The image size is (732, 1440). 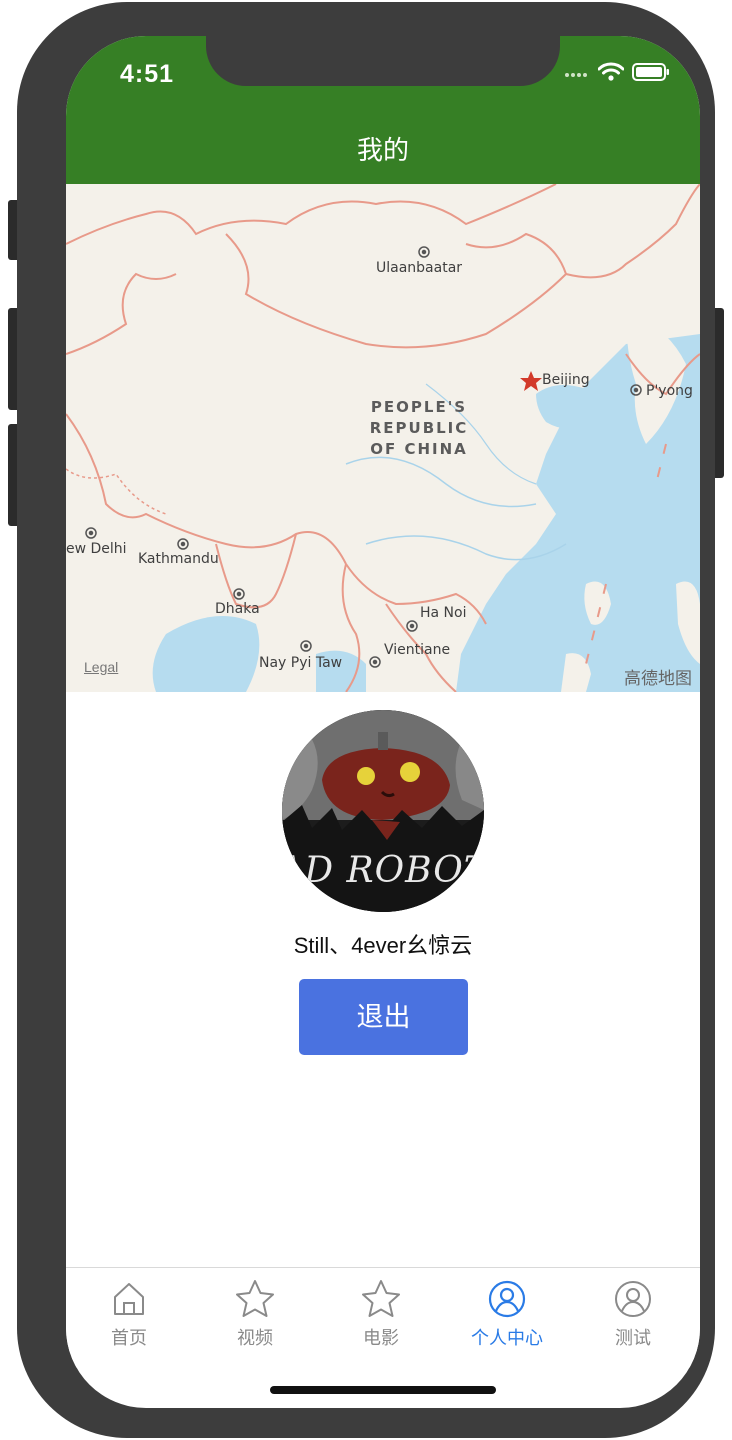 What do you see at coordinates (419, 449) in the screenshot?
I see `country-line-3: OF CHINA` at bounding box center [419, 449].